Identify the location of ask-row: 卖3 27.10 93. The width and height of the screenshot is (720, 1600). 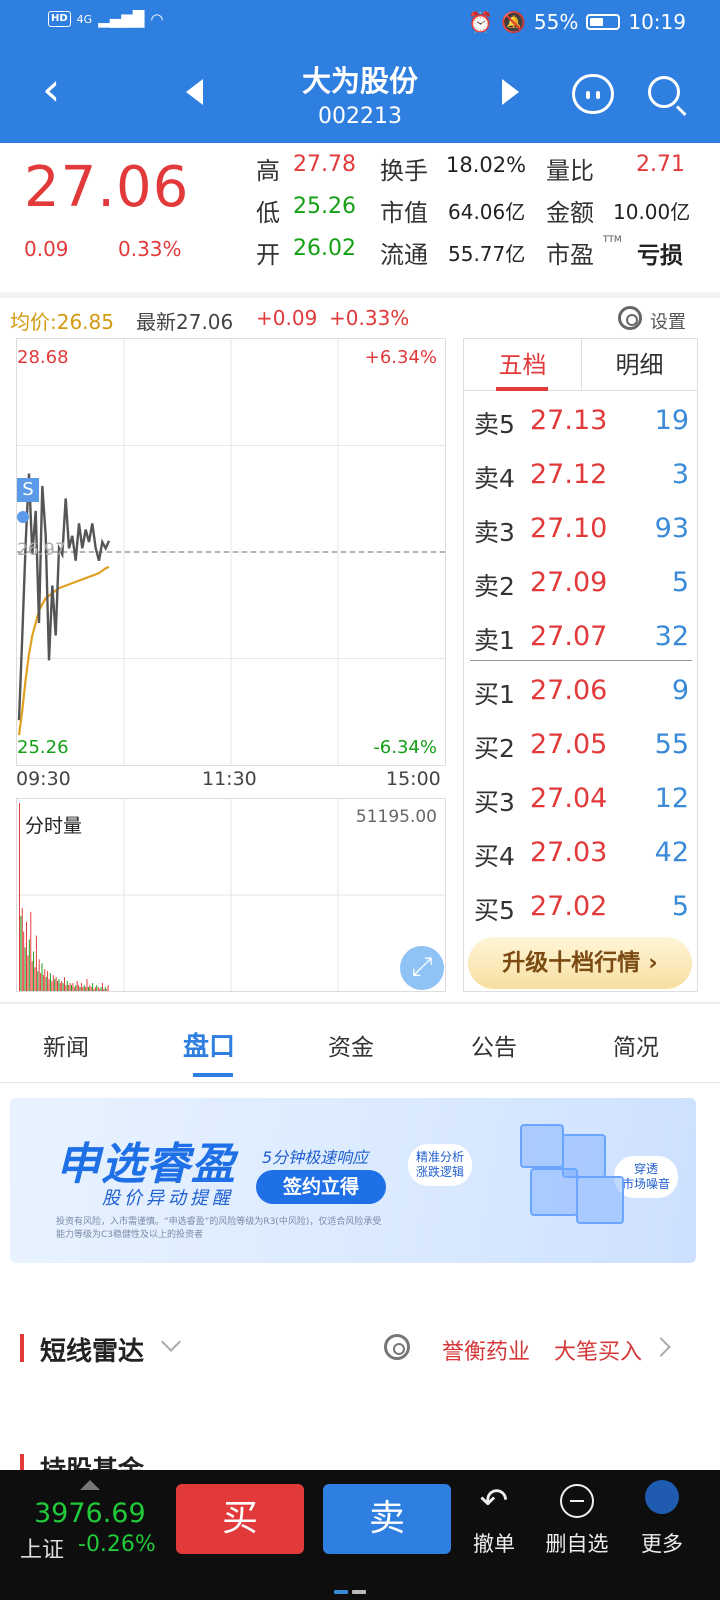
(580, 528).